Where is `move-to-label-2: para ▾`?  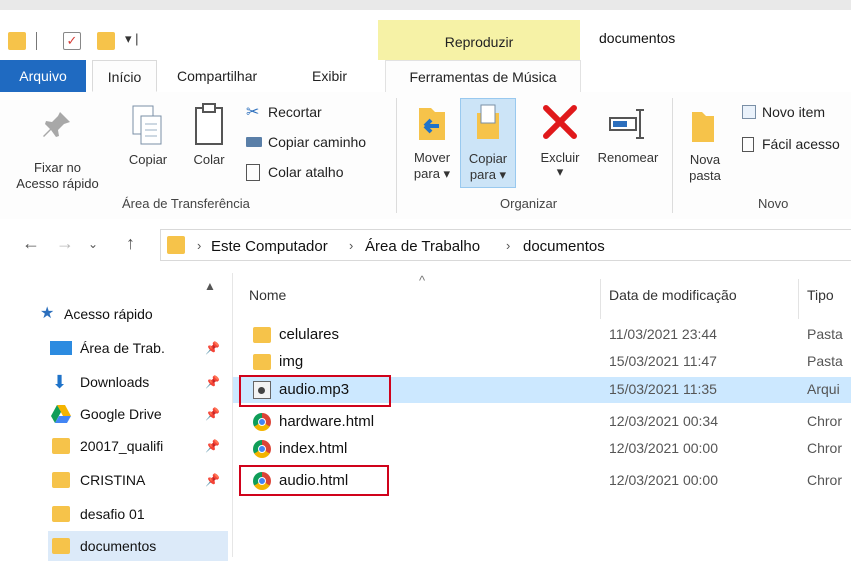 move-to-label-2: para ▾ is located at coordinates (432, 173).